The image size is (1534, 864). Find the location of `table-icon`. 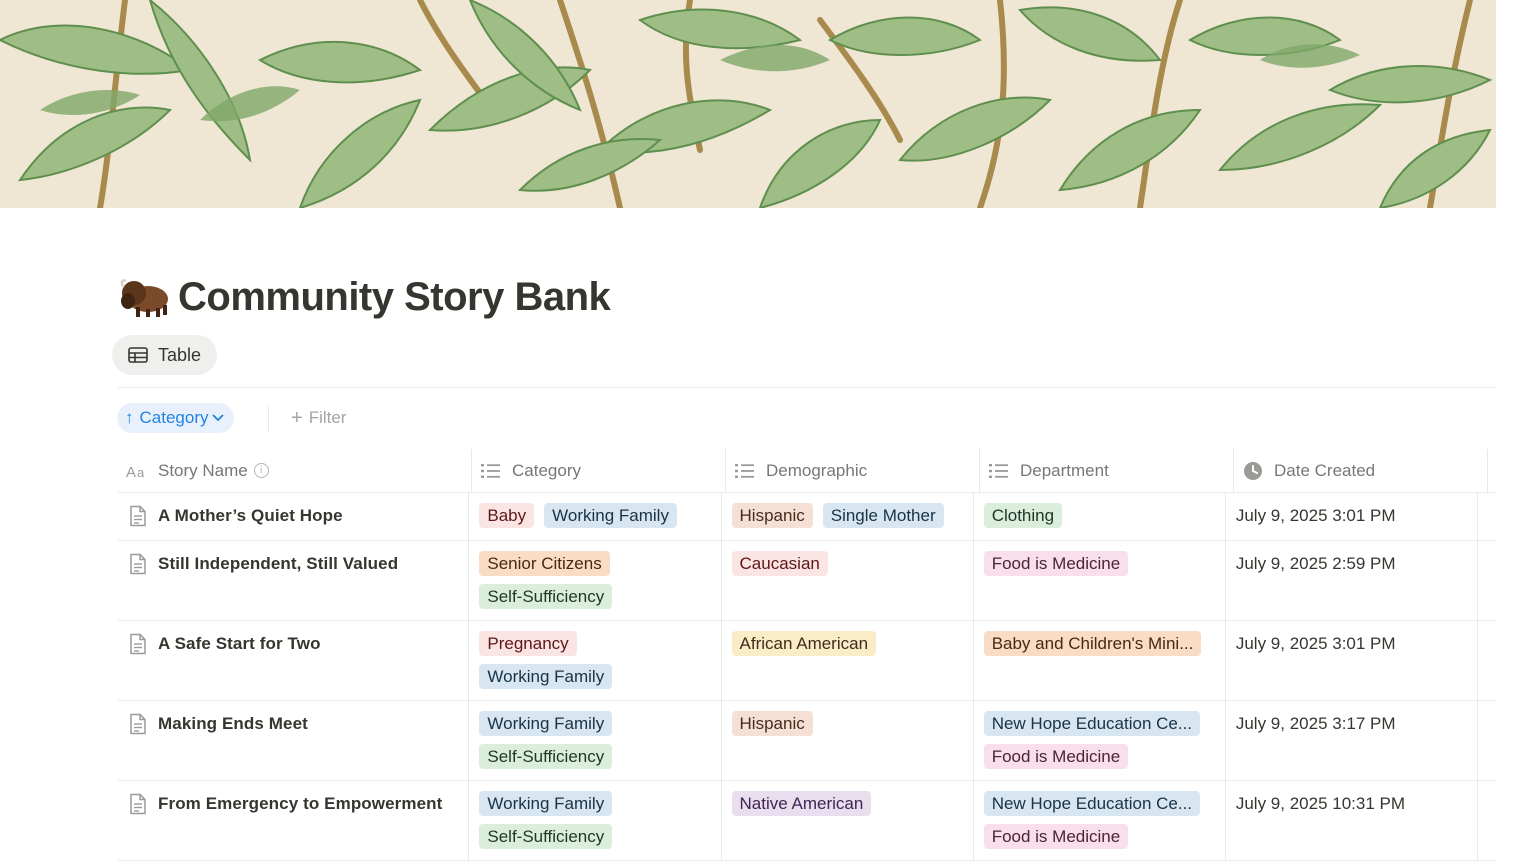

table-icon is located at coordinates (138, 355).